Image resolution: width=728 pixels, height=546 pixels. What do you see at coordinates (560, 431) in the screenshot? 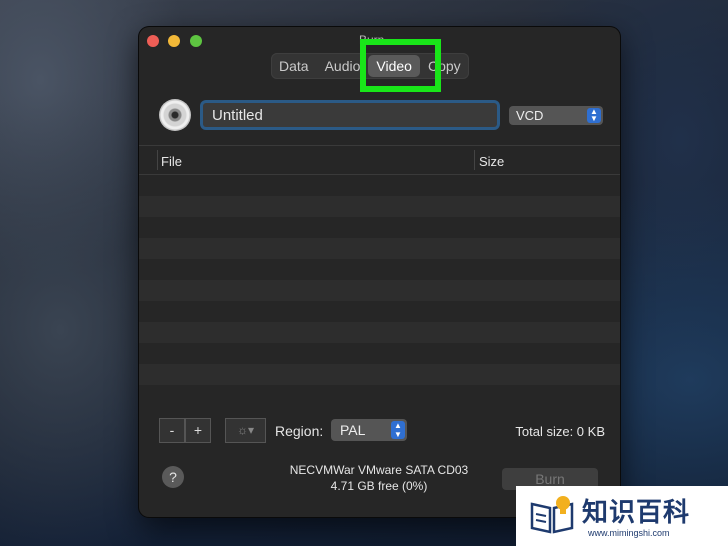
I see `total-size: Total size: 0 KB` at bounding box center [560, 431].